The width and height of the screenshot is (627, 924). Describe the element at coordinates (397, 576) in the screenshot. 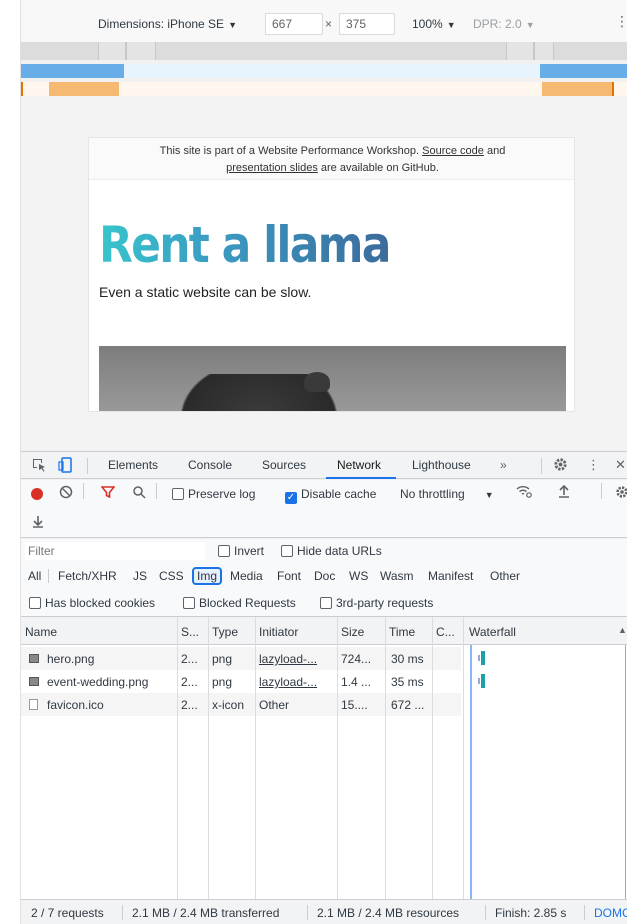

I see `type-filter-wasm: Wasm` at that location.